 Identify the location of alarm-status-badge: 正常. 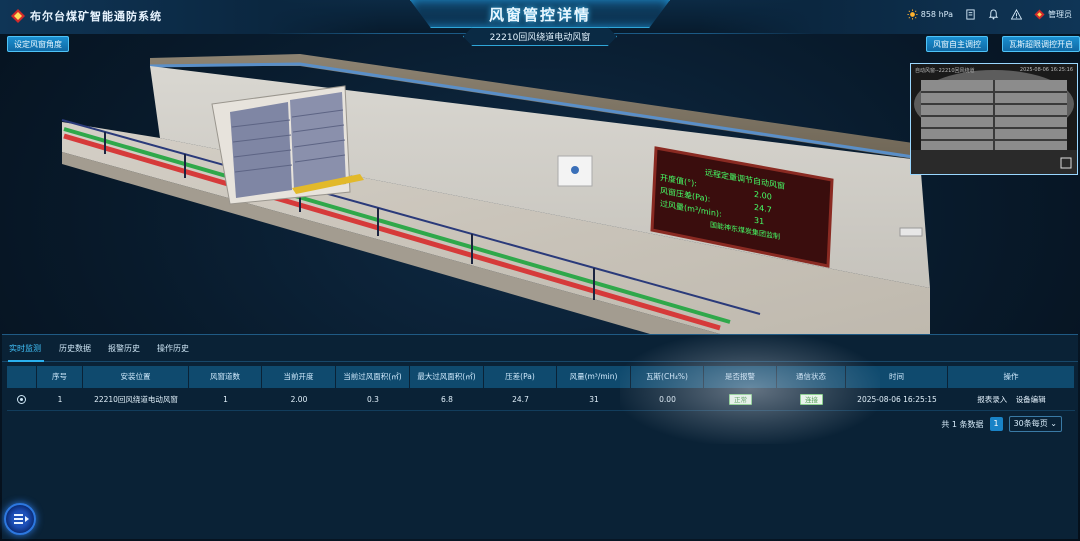
(740, 399).